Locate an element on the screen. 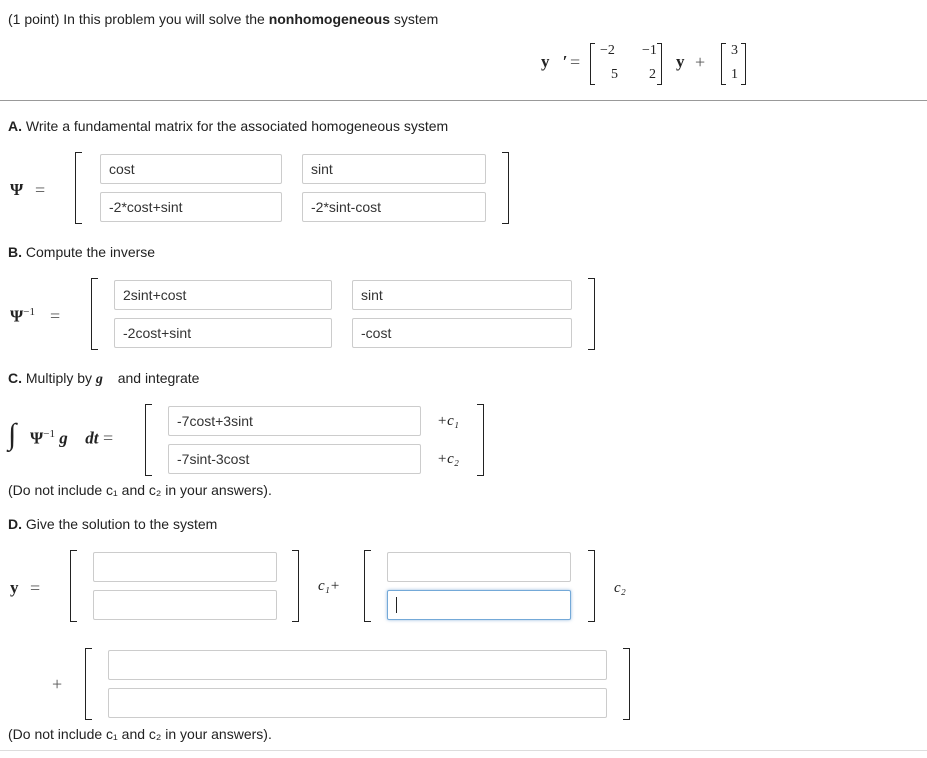 This screenshot has height=758, width=927. particular-right-bracket is located at coordinates (626, 684).